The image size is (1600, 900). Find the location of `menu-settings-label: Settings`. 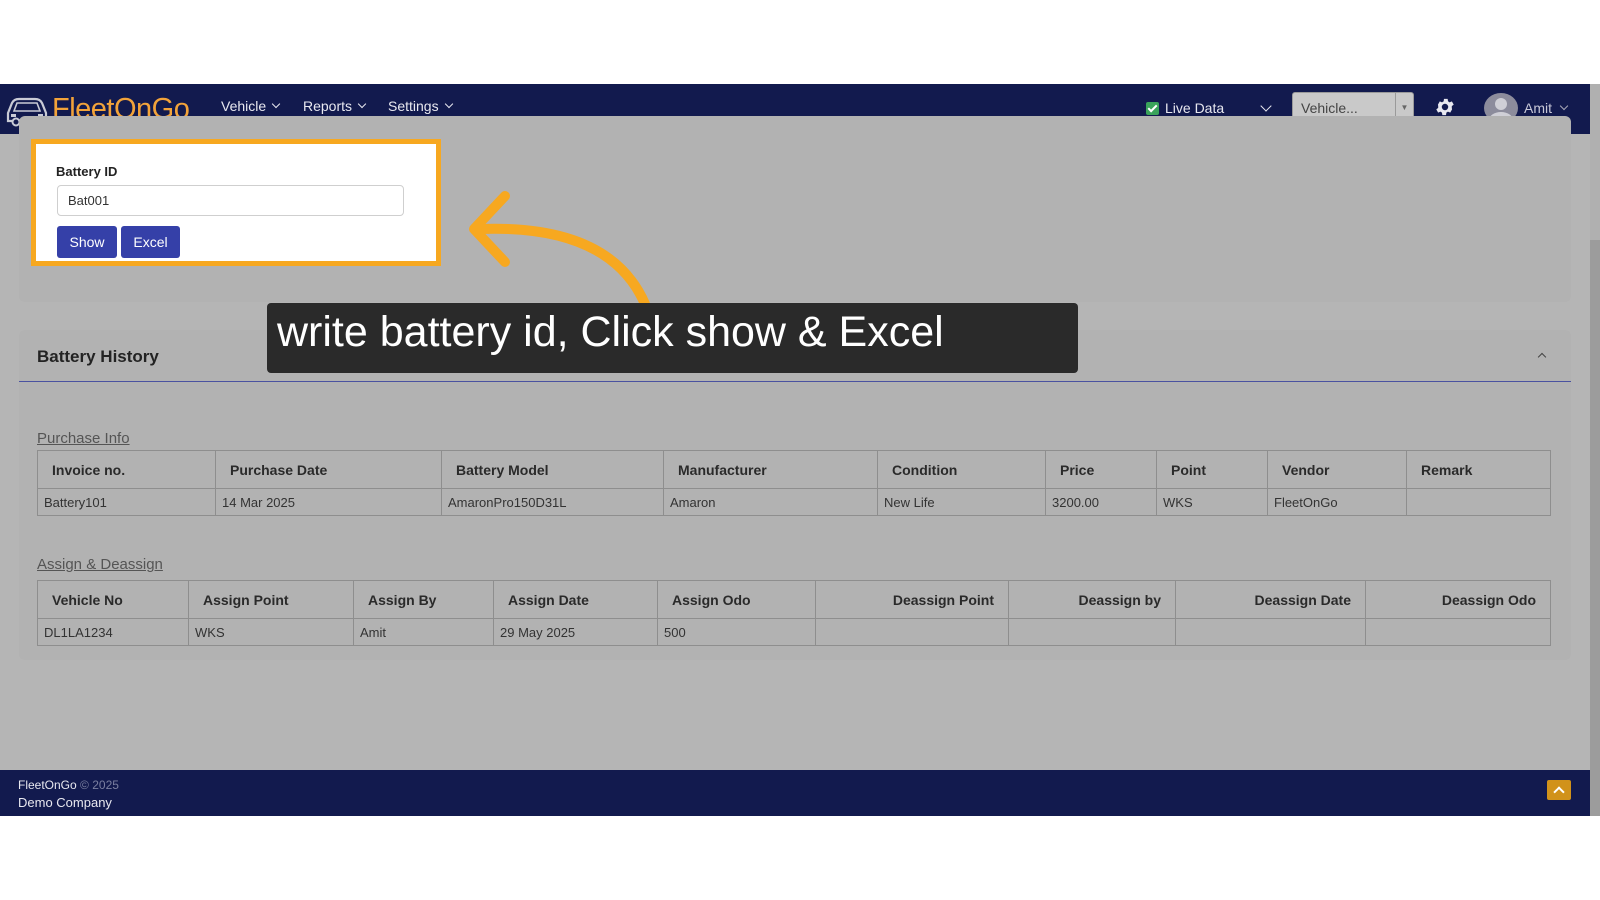

menu-settings-label: Settings is located at coordinates (413, 106).